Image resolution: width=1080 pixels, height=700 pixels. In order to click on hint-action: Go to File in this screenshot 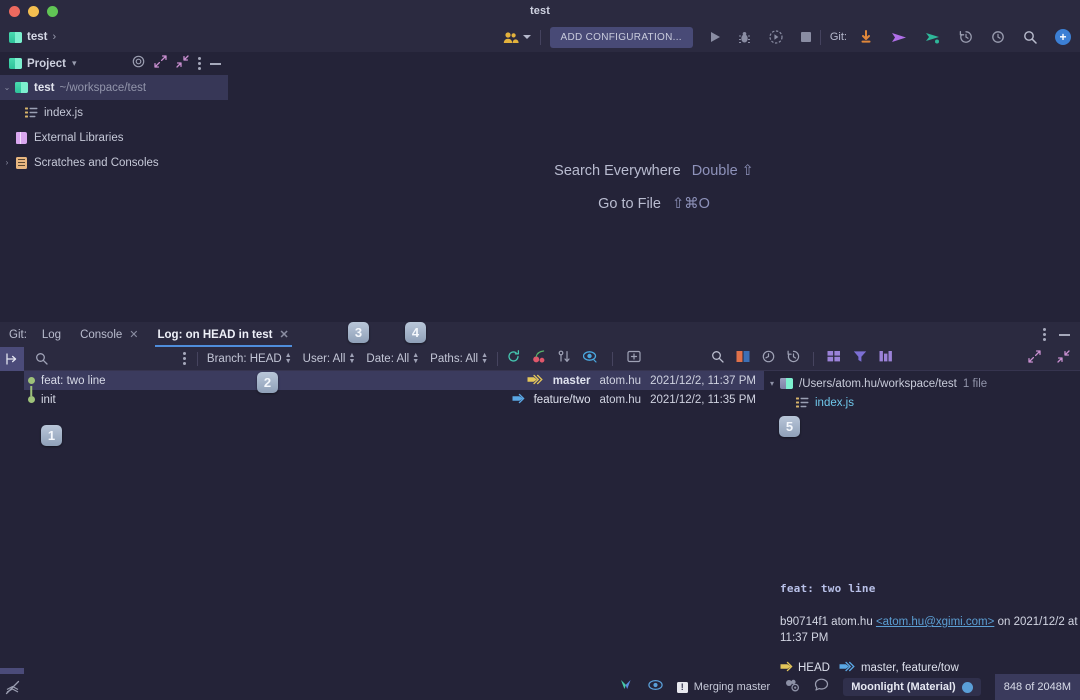, I will do `click(629, 203)`.